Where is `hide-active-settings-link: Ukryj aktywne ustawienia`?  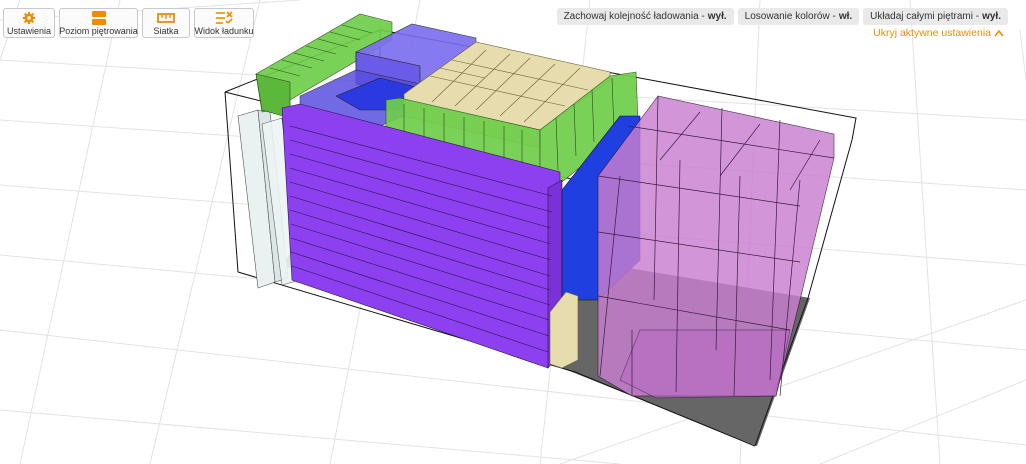
hide-active-settings-link: Ukryj aktywne ustawienia is located at coordinates (938, 33).